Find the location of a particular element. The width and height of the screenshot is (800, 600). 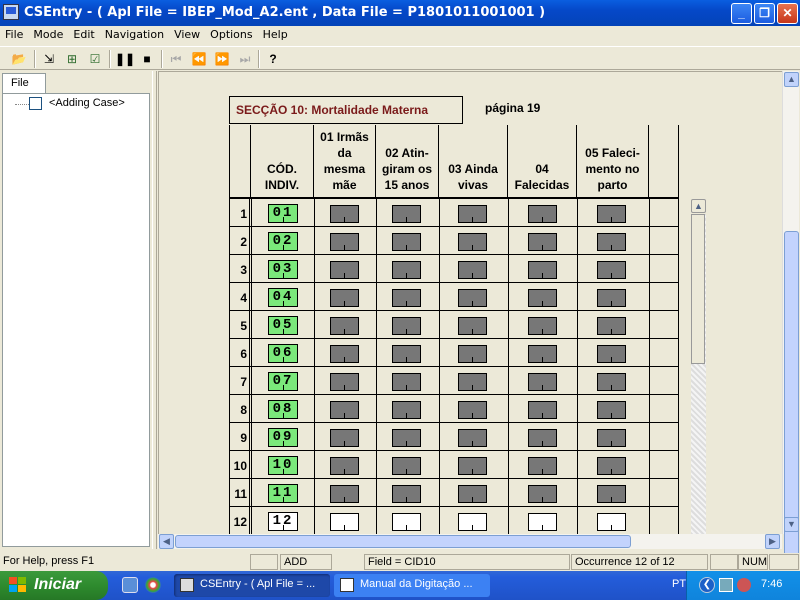

menu-help: Help is located at coordinates (275, 33).